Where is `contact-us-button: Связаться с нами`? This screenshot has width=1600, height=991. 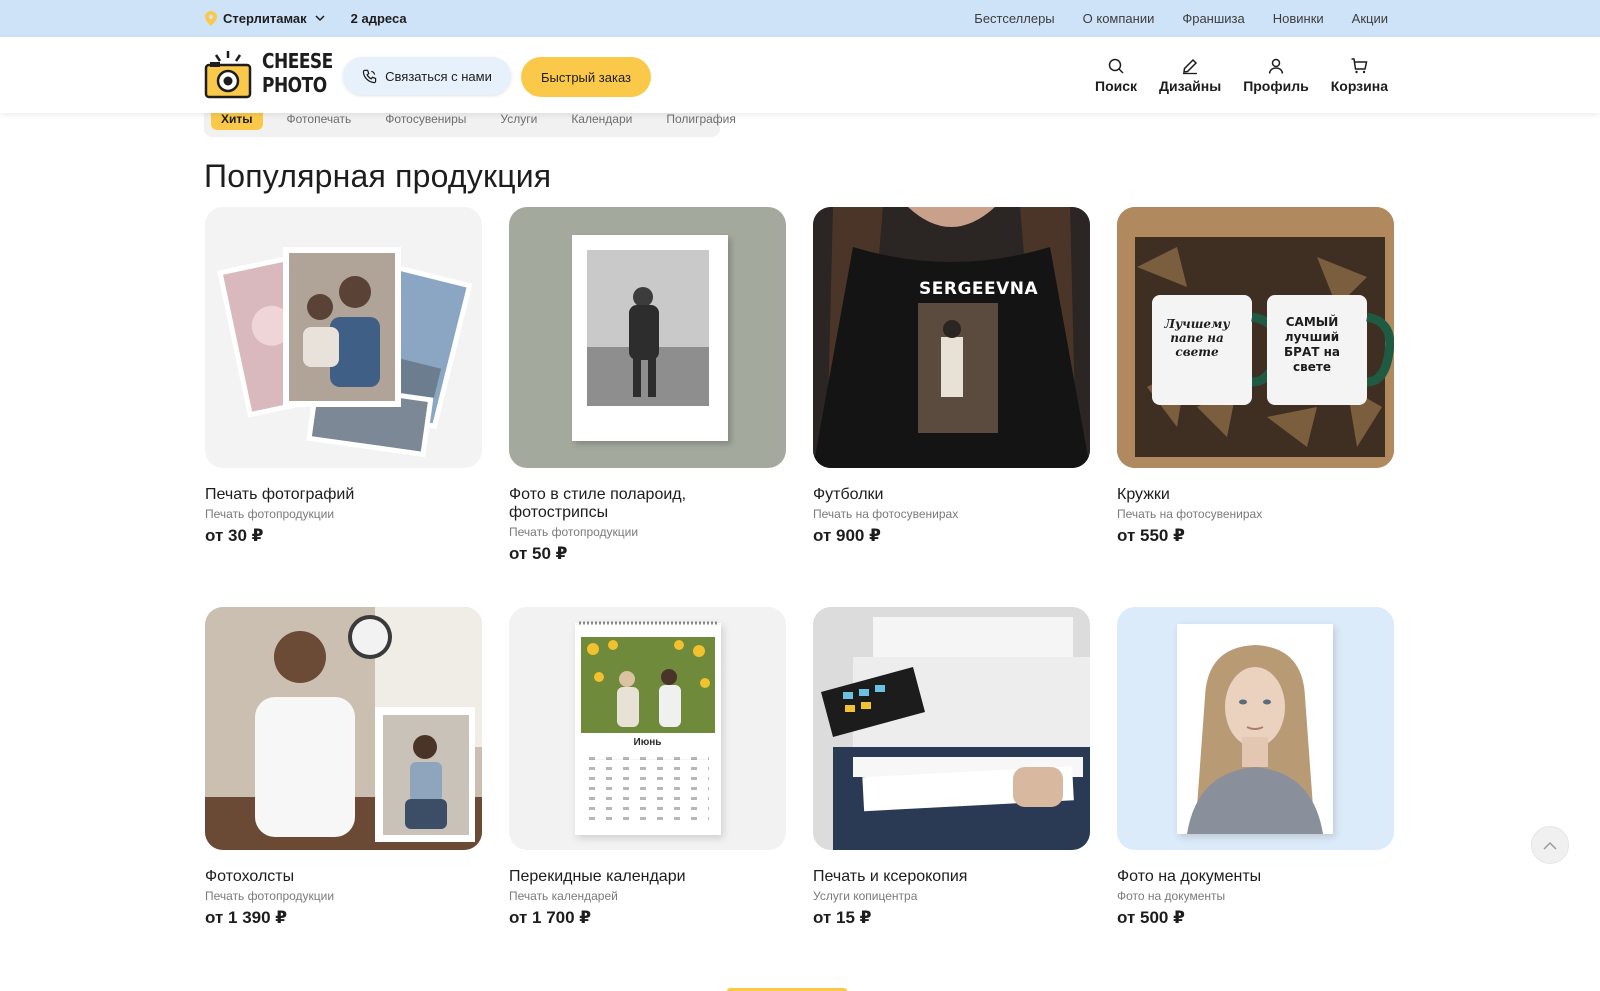
contact-us-button: Связаться с нами is located at coordinates (427, 76).